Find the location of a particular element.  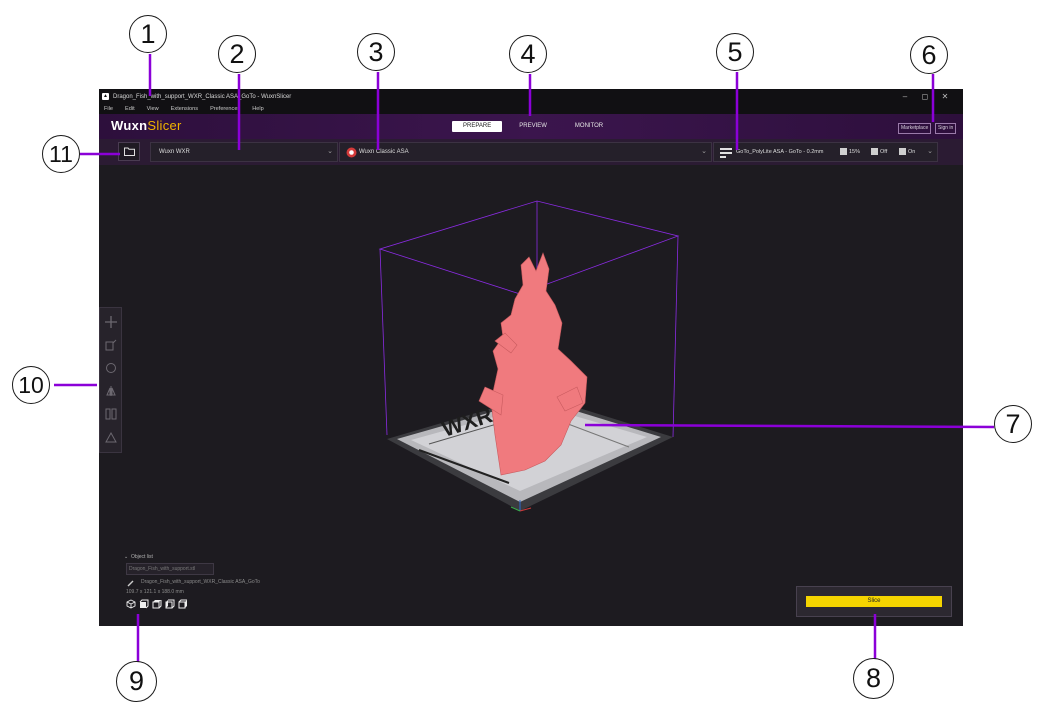

callout-2: 2 is located at coordinates (237, 54).